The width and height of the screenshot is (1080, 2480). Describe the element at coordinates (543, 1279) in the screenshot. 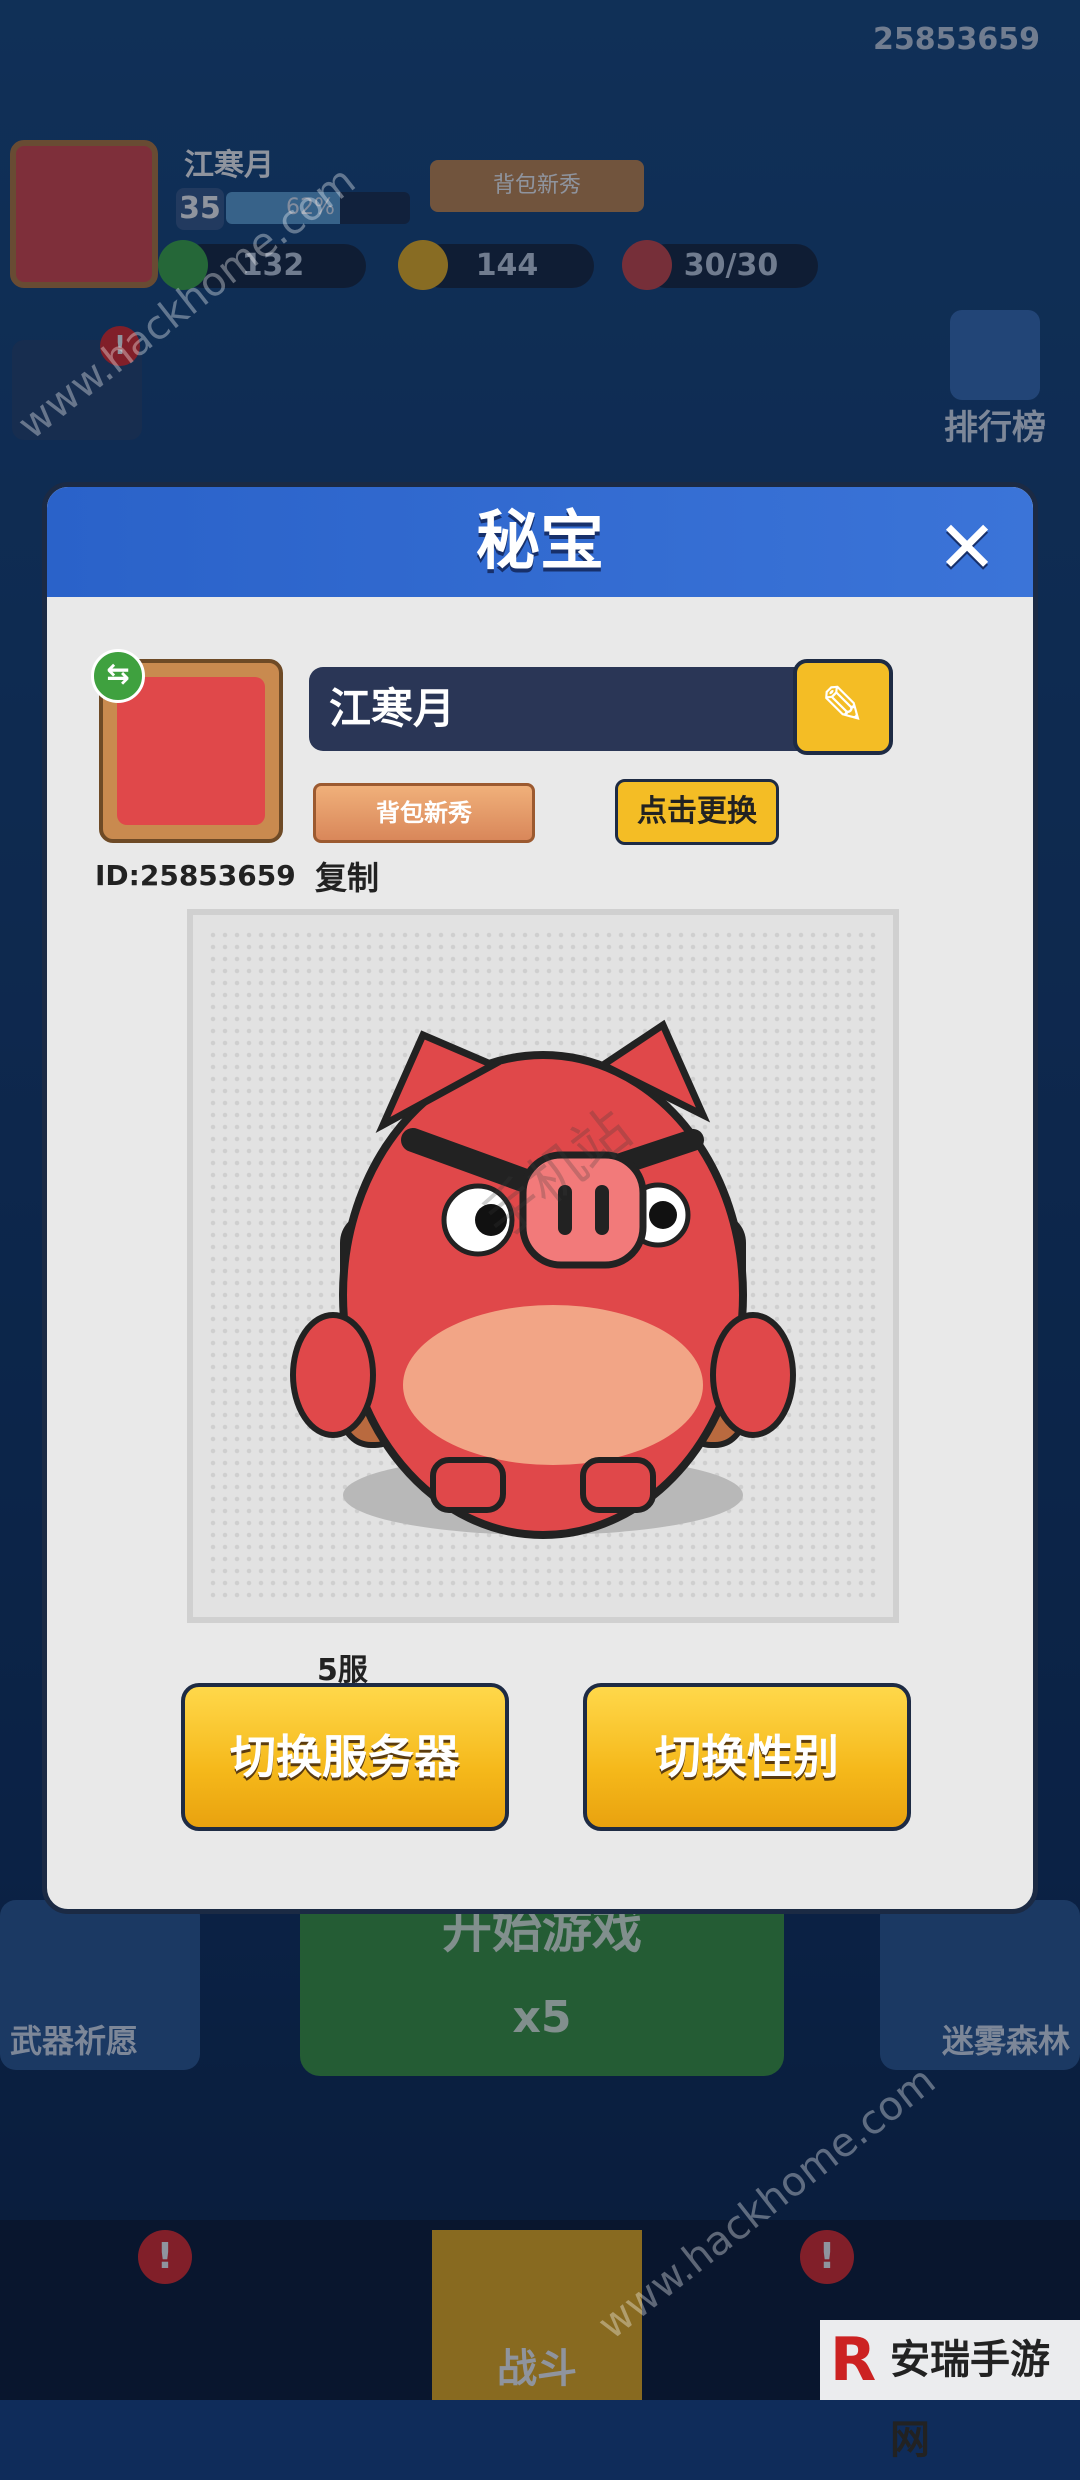

I see `pig-character-image` at that location.